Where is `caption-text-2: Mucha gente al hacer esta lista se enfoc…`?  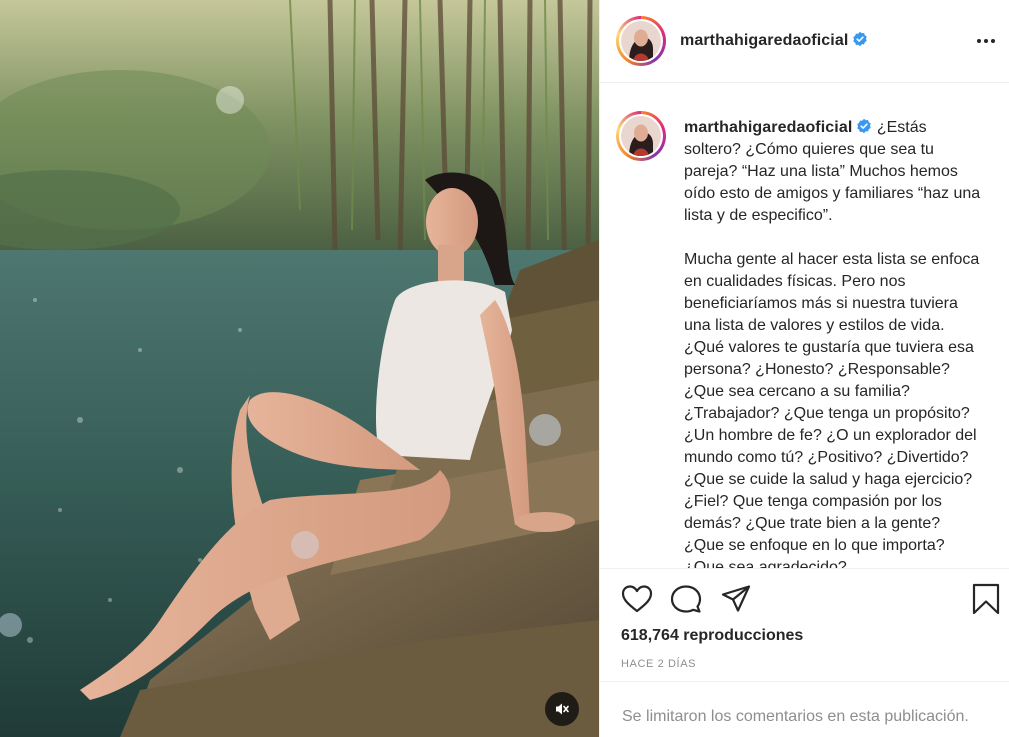 caption-text-2: Mucha gente al hacer esta lista se enfoc… is located at coordinates (832, 409).